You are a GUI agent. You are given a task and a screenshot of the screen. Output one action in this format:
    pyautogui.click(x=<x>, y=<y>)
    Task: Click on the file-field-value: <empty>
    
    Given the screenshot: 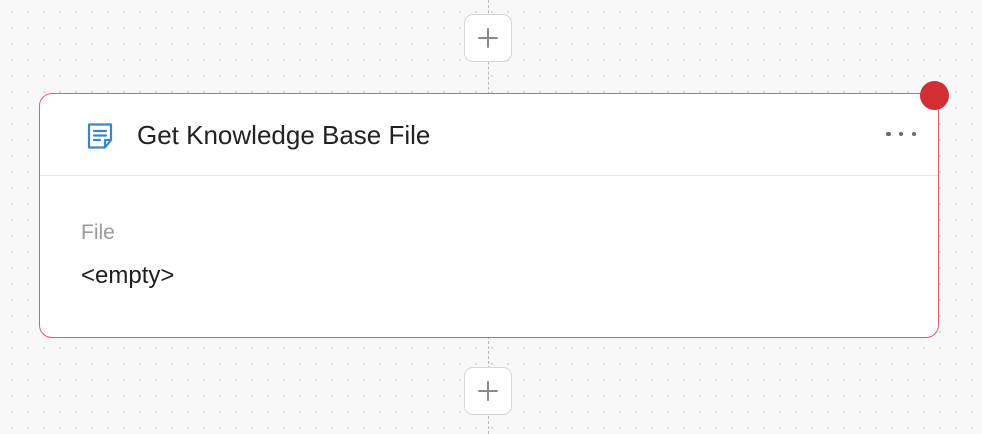 What is the action you would take?
    pyautogui.click(x=128, y=275)
    